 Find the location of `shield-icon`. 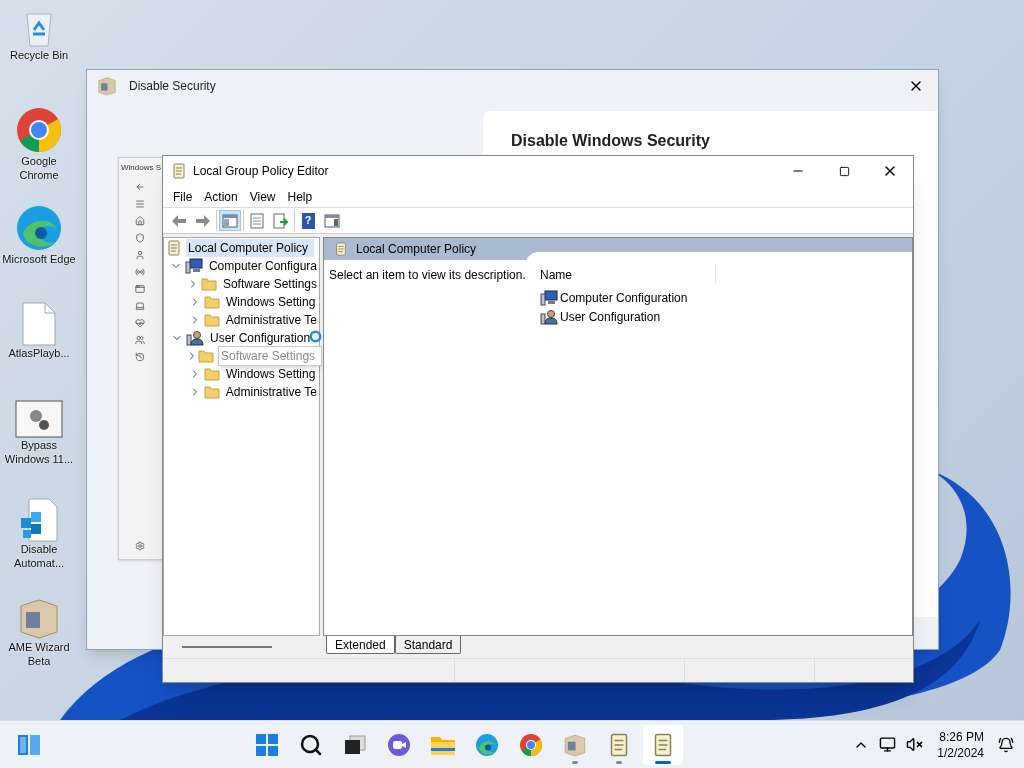

shield-icon is located at coordinates (140, 238).